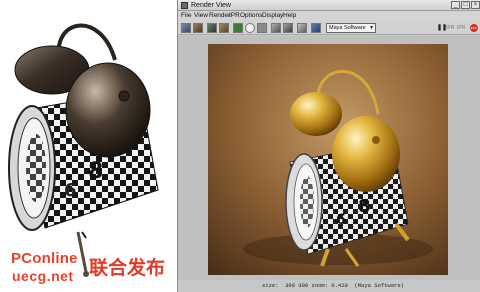 This screenshot has height=292, width=480. I want to click on remove-image-icon, so click(288, 28).